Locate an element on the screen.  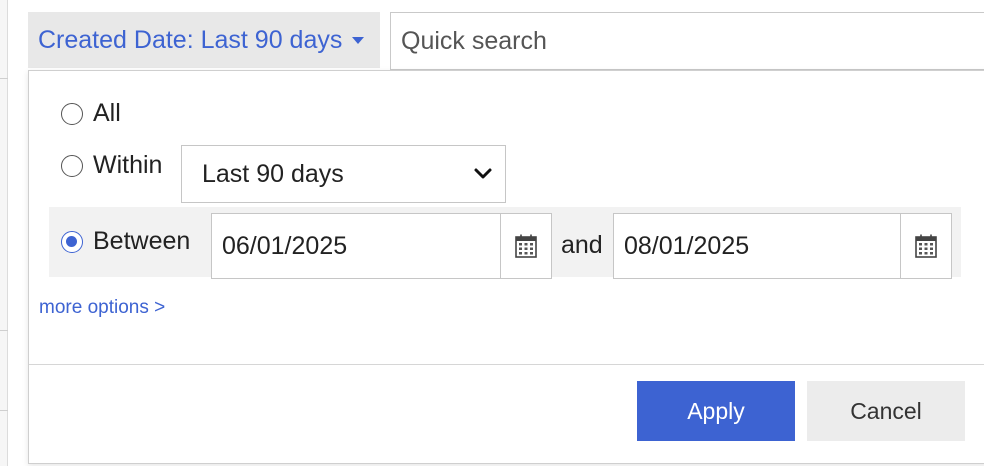
cancel-button: Cancel is located at coordinates (886, 411).